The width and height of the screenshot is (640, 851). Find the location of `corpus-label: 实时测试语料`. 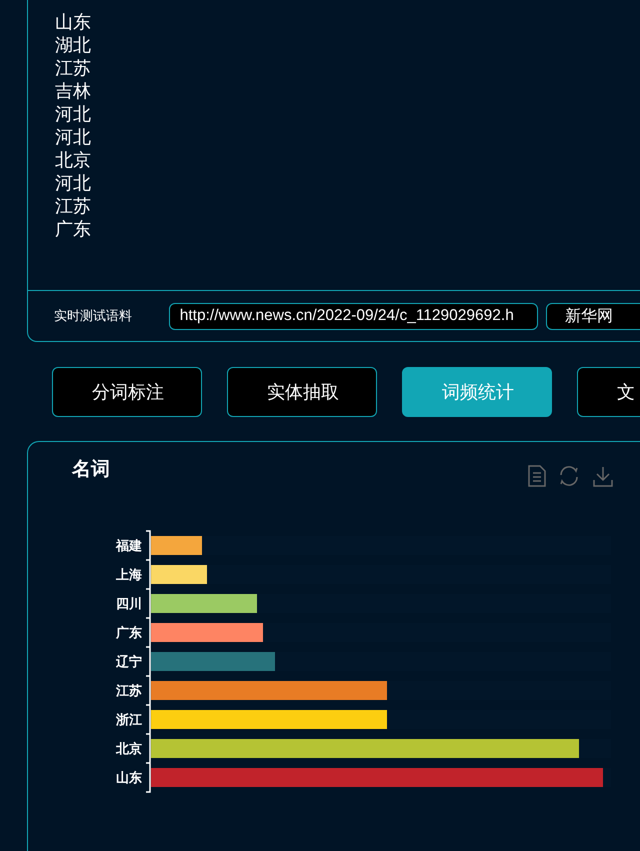

corpus-label: 实时测试语料 is located at coordinates (93, 316).